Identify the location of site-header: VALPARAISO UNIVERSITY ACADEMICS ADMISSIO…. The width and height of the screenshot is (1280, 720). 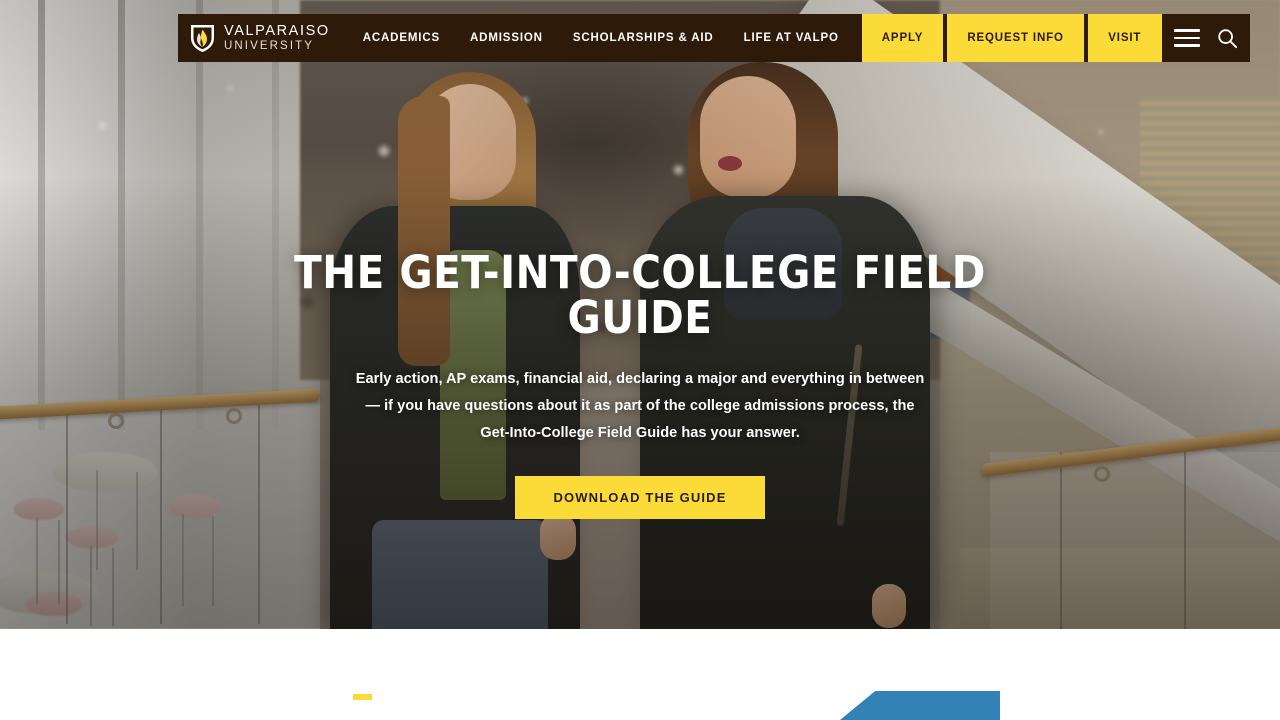
(714, 38).